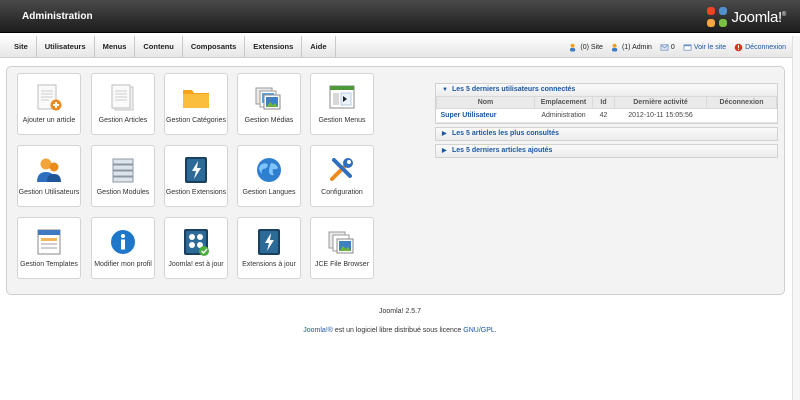 This screenshot has height=400, width=800. I want to click on globe-icon, so click(269, 170).